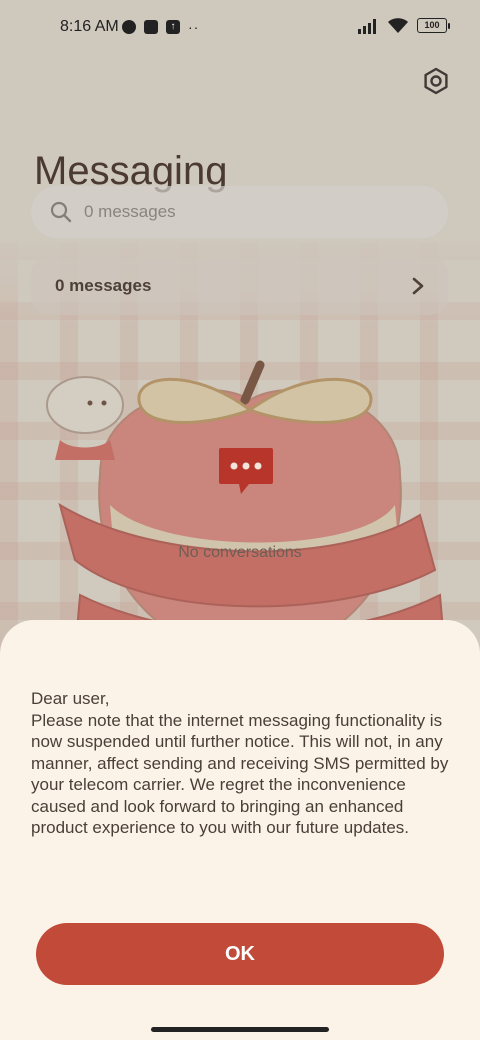  I want to click on status-notification-icons: ↑ ··, so click(160, 27).